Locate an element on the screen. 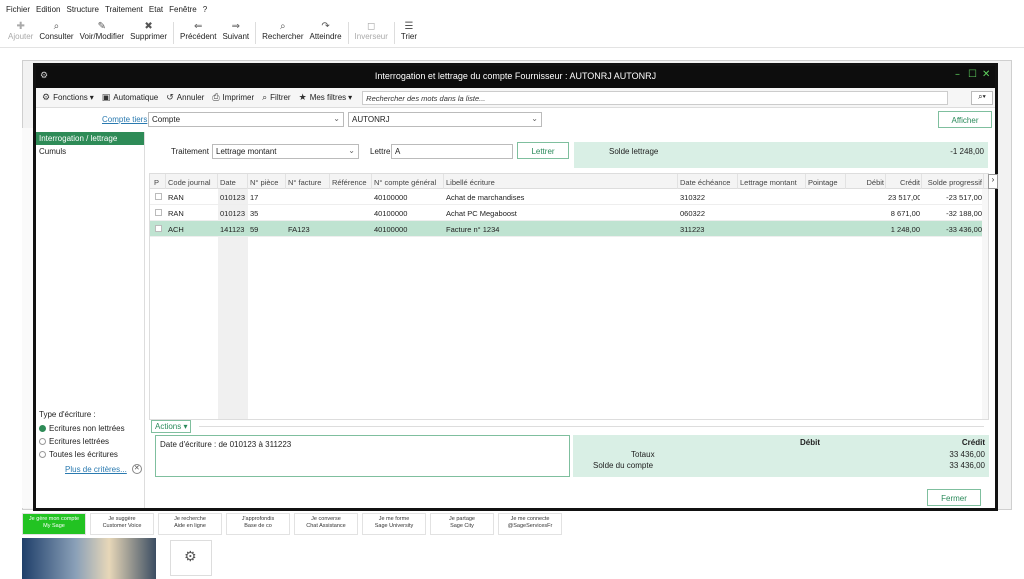  help-tile-subtitle: Base de co is located at coordinates (258, 526).